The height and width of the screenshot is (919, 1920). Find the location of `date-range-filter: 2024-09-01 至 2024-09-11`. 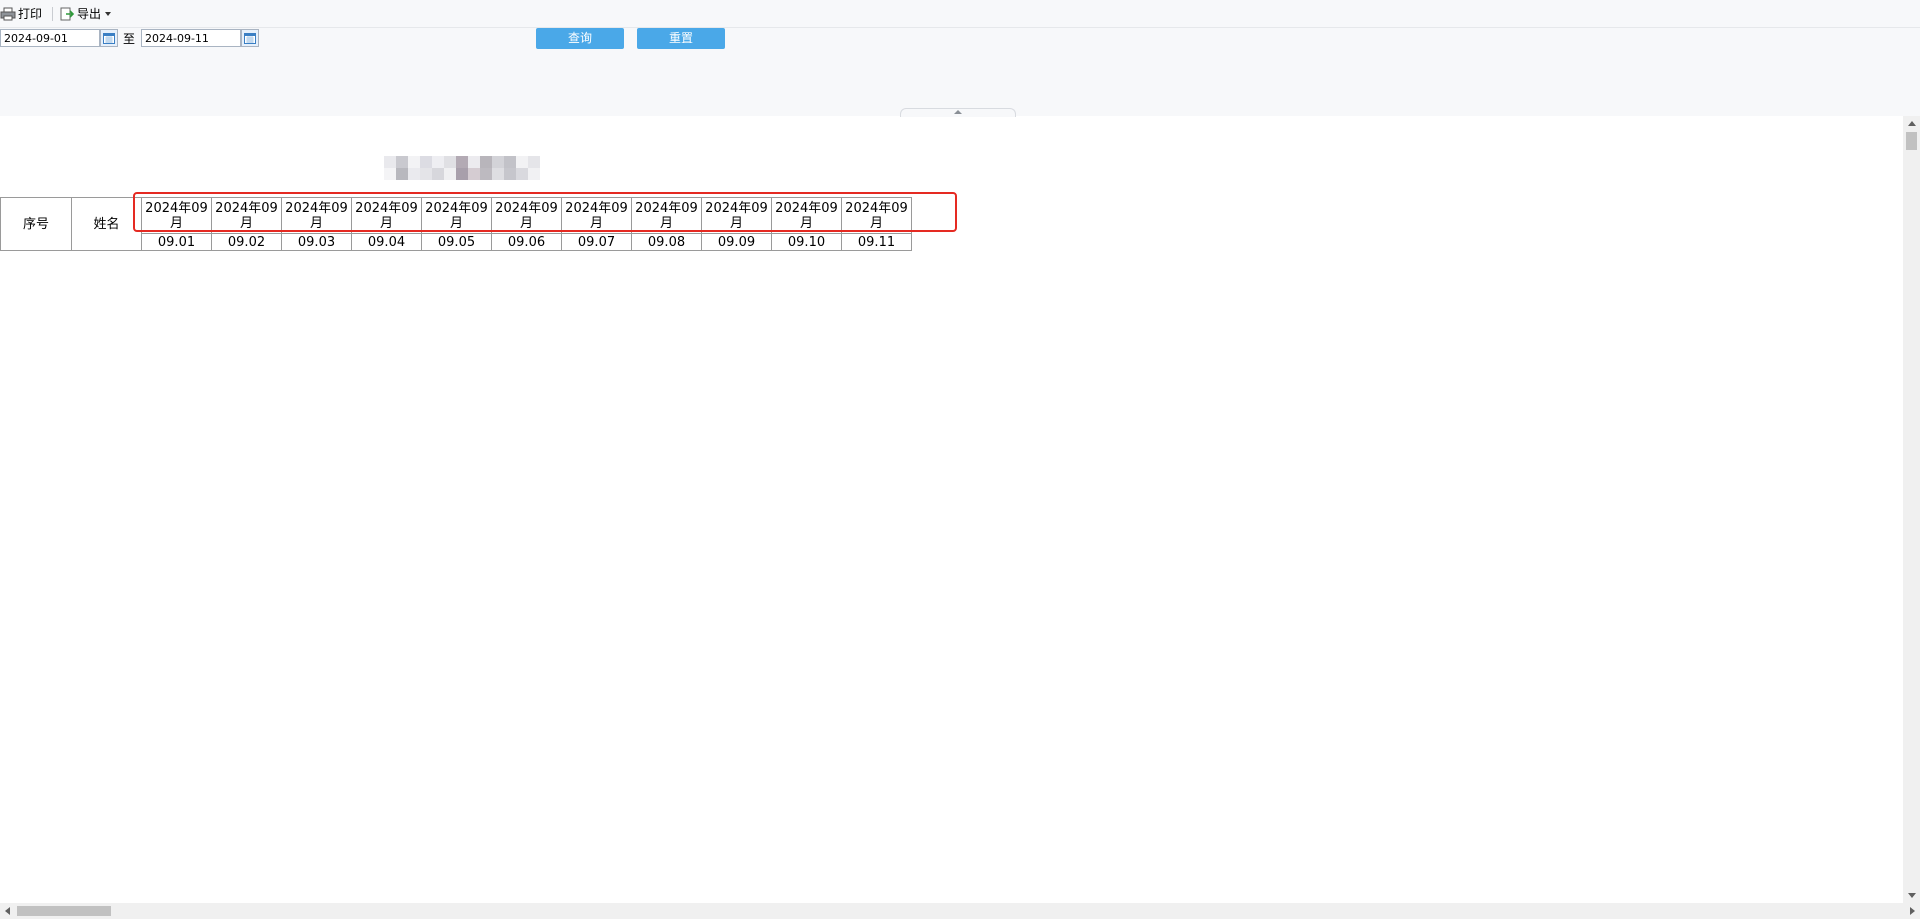

date-range-filter: 2024-09-01 至 2024-09-11 is located at coordinates (960, 39).